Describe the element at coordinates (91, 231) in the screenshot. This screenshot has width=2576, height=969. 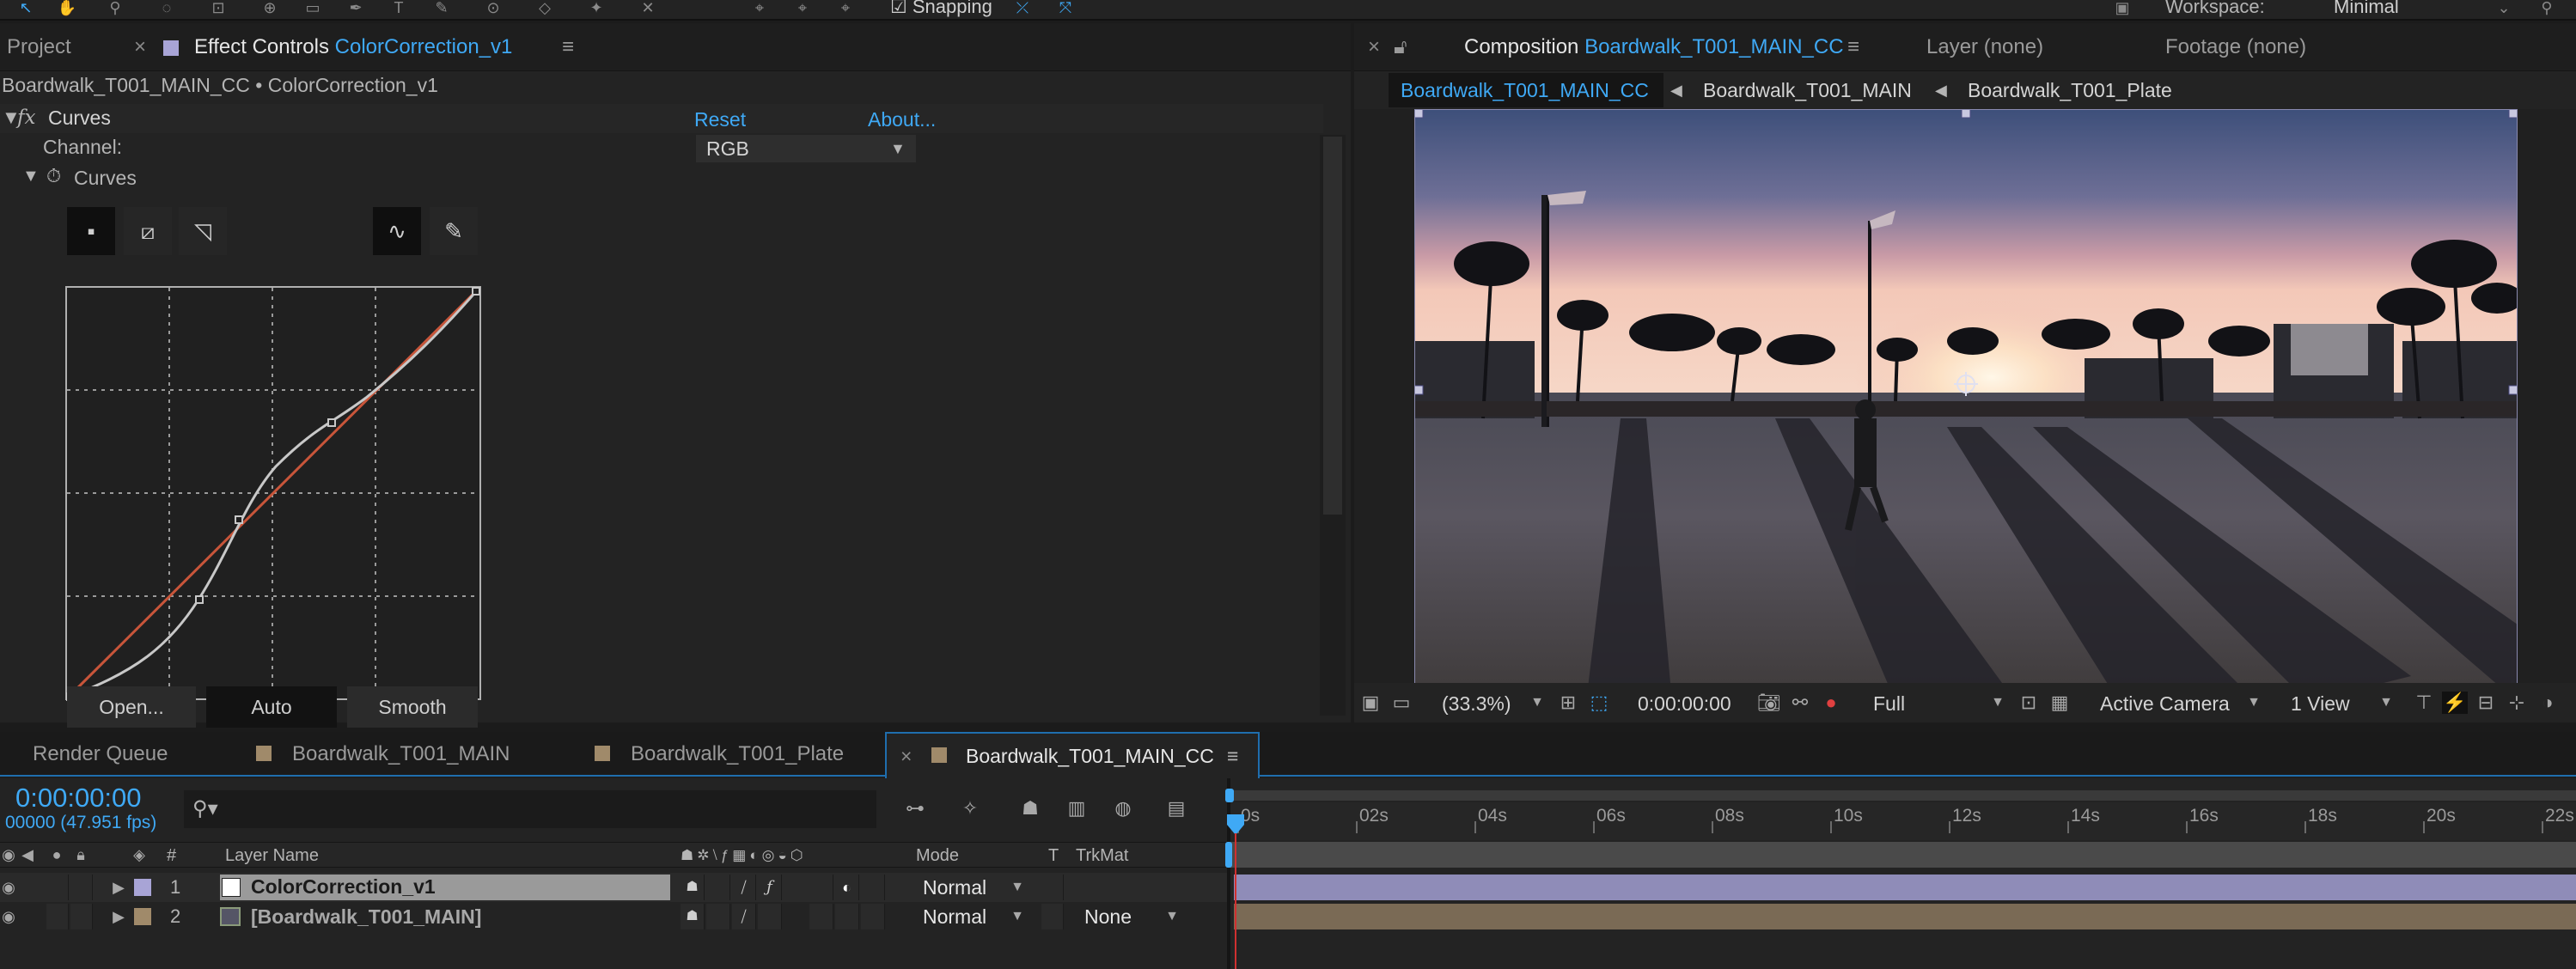
I see `graph-size-small-icon: ▪` at that location.